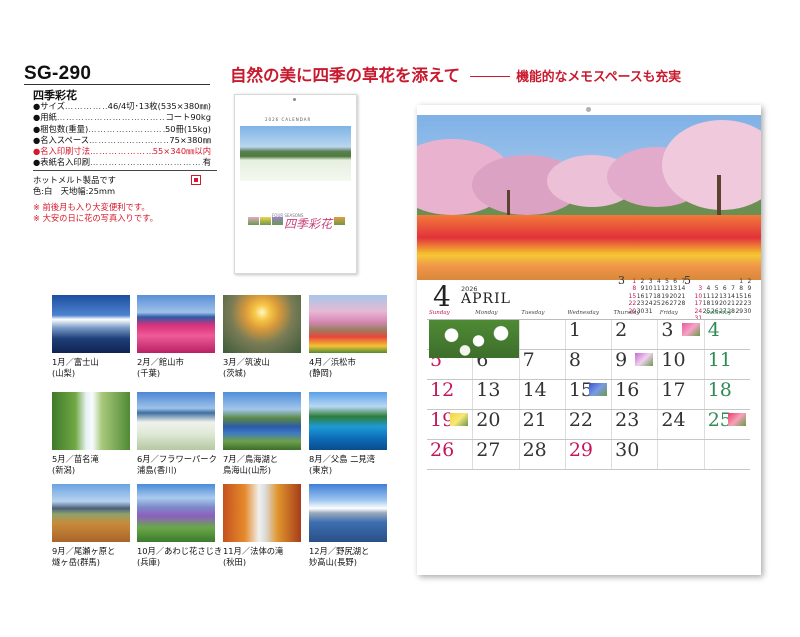  What do you see at coordinates (627, 450) in the screenshot?
I see `day-number: 30` at bounding box center [627, 450].